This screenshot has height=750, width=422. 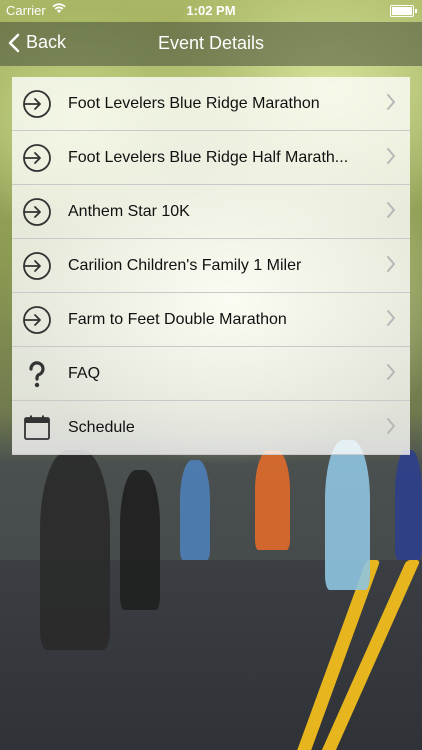 I want to click on list-item-label: Anthem Star 10K, so click(x=129, y=211).